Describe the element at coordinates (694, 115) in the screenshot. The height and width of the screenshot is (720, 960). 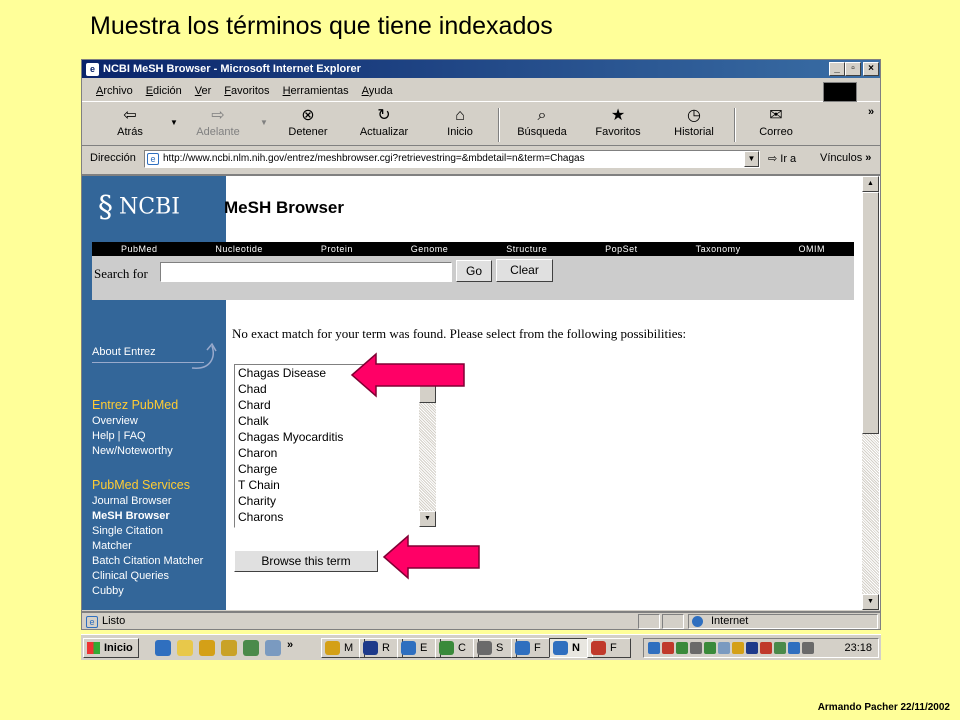
I see `history-icon: ◷` at that location.